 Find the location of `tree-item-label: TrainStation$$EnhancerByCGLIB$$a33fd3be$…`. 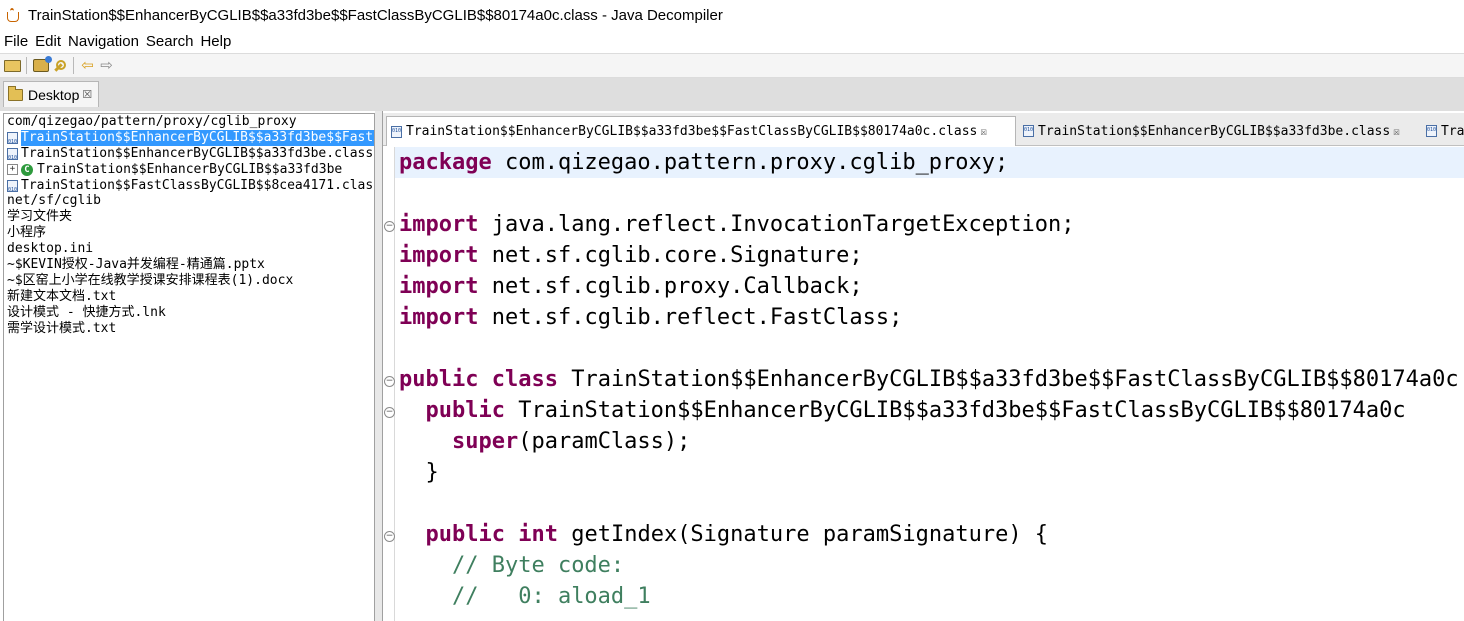

tree-item-label: TrainStation$$EnhancerByCGLIB$$a33fd3be$… is located at coordinates (197, 137).